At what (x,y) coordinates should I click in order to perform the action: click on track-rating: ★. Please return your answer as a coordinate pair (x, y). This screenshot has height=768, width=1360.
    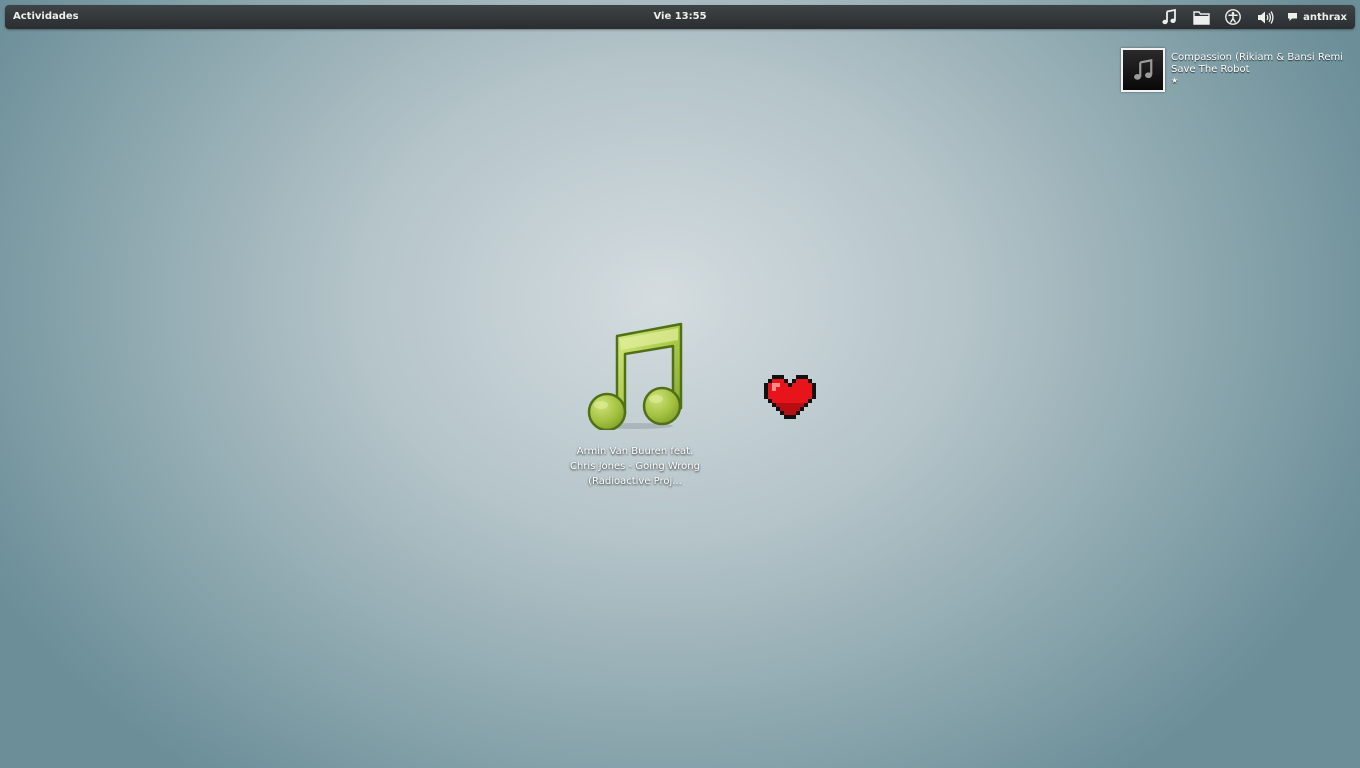
    Looking at the image, I should click on (1175, 80).